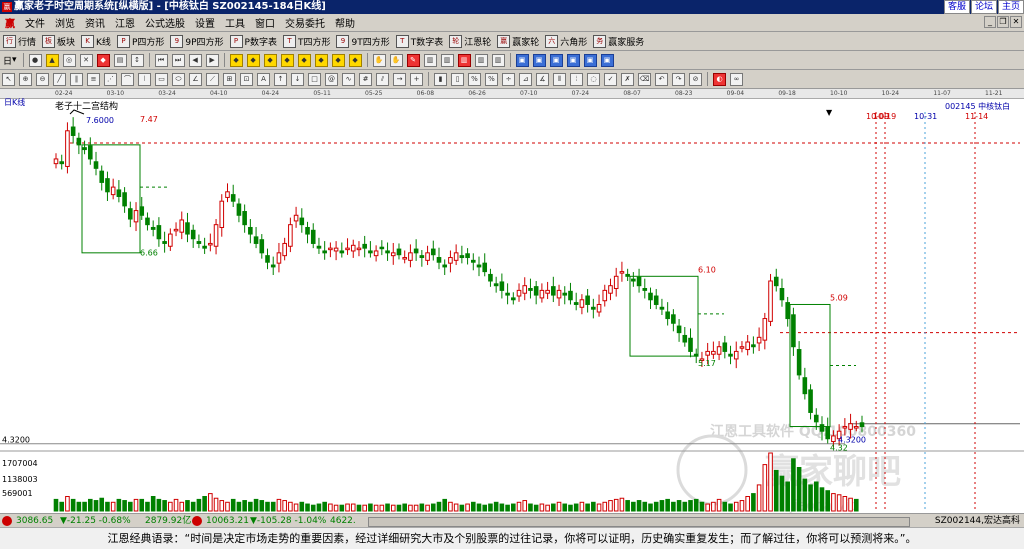  Describe the element at coordinates (127, 79) in the screenshot. I see `arc-tool-icon: ⌒` at that location.